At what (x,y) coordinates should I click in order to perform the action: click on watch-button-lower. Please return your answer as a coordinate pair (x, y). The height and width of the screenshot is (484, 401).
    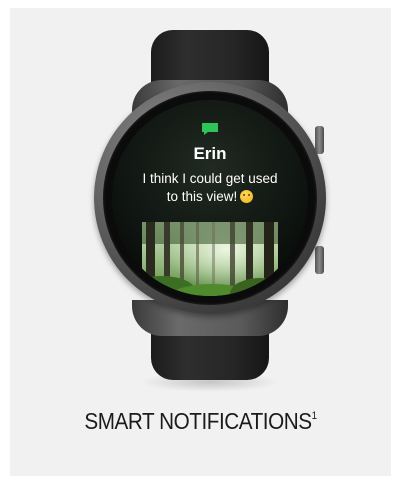
    Looking at the image, I should click on (319, 260).